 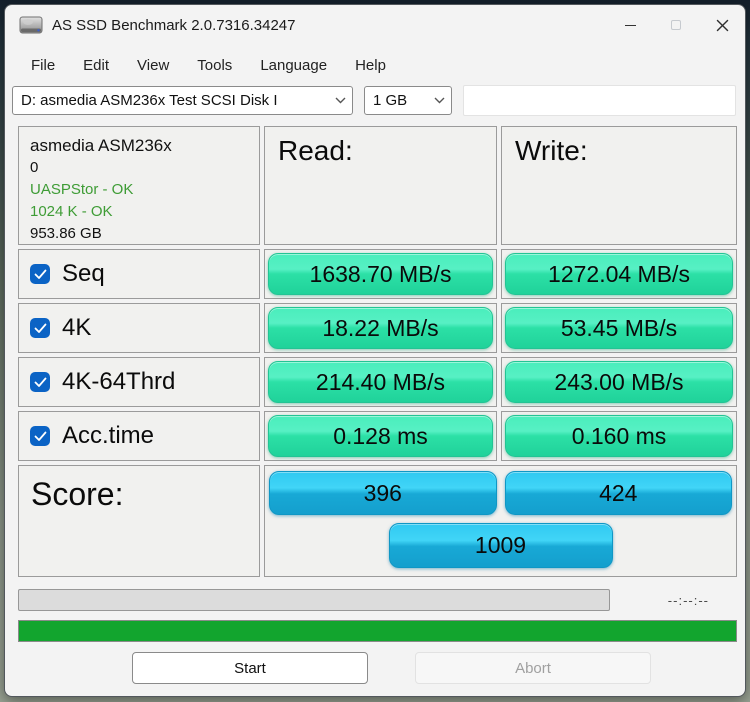 What do you see at coordinates (375, 25) in the screenshot?
I see `title-bar: AS SSD Benchmark 2.0.7316.34247` at bounding box center [375, 25].